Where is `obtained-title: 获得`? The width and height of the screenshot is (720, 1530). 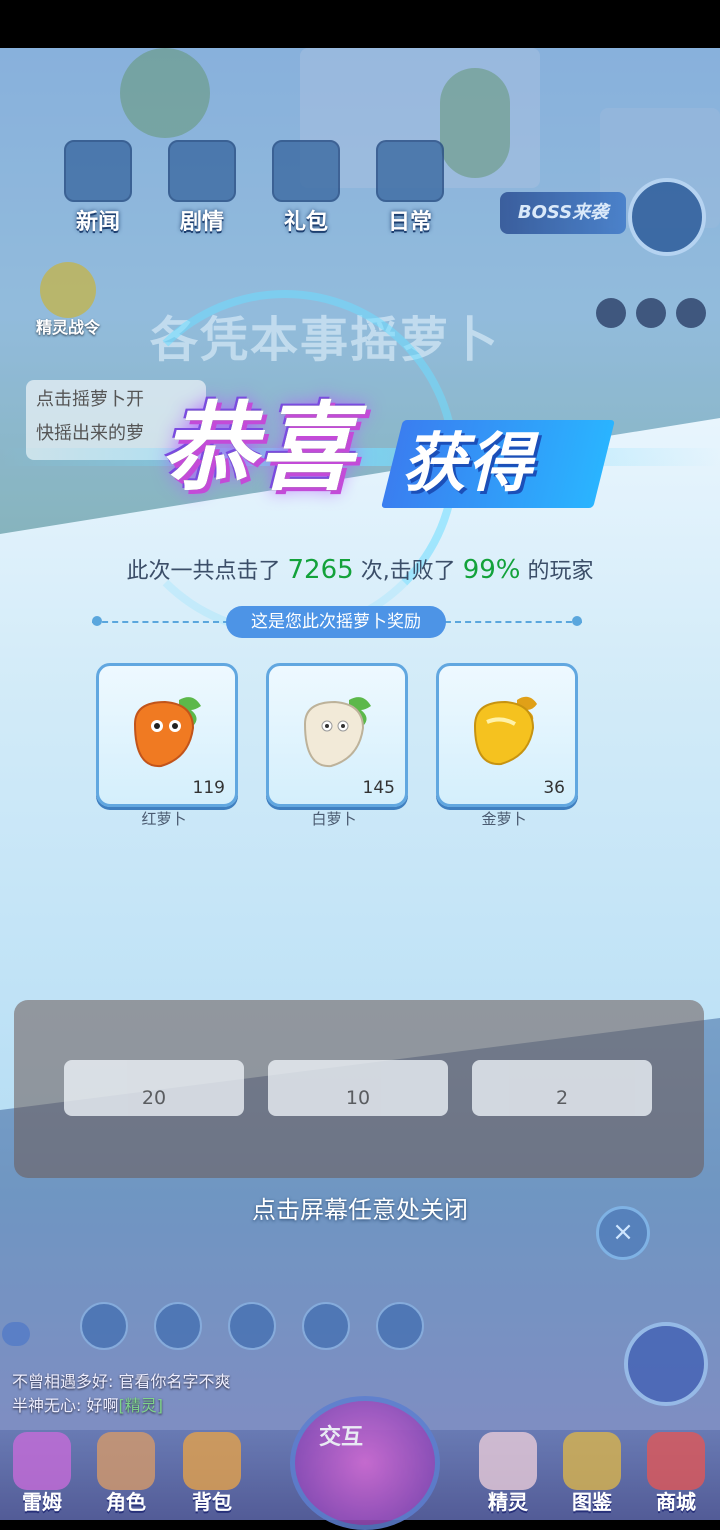 obtained-title: 获得 is located at coordinates (468, 464).